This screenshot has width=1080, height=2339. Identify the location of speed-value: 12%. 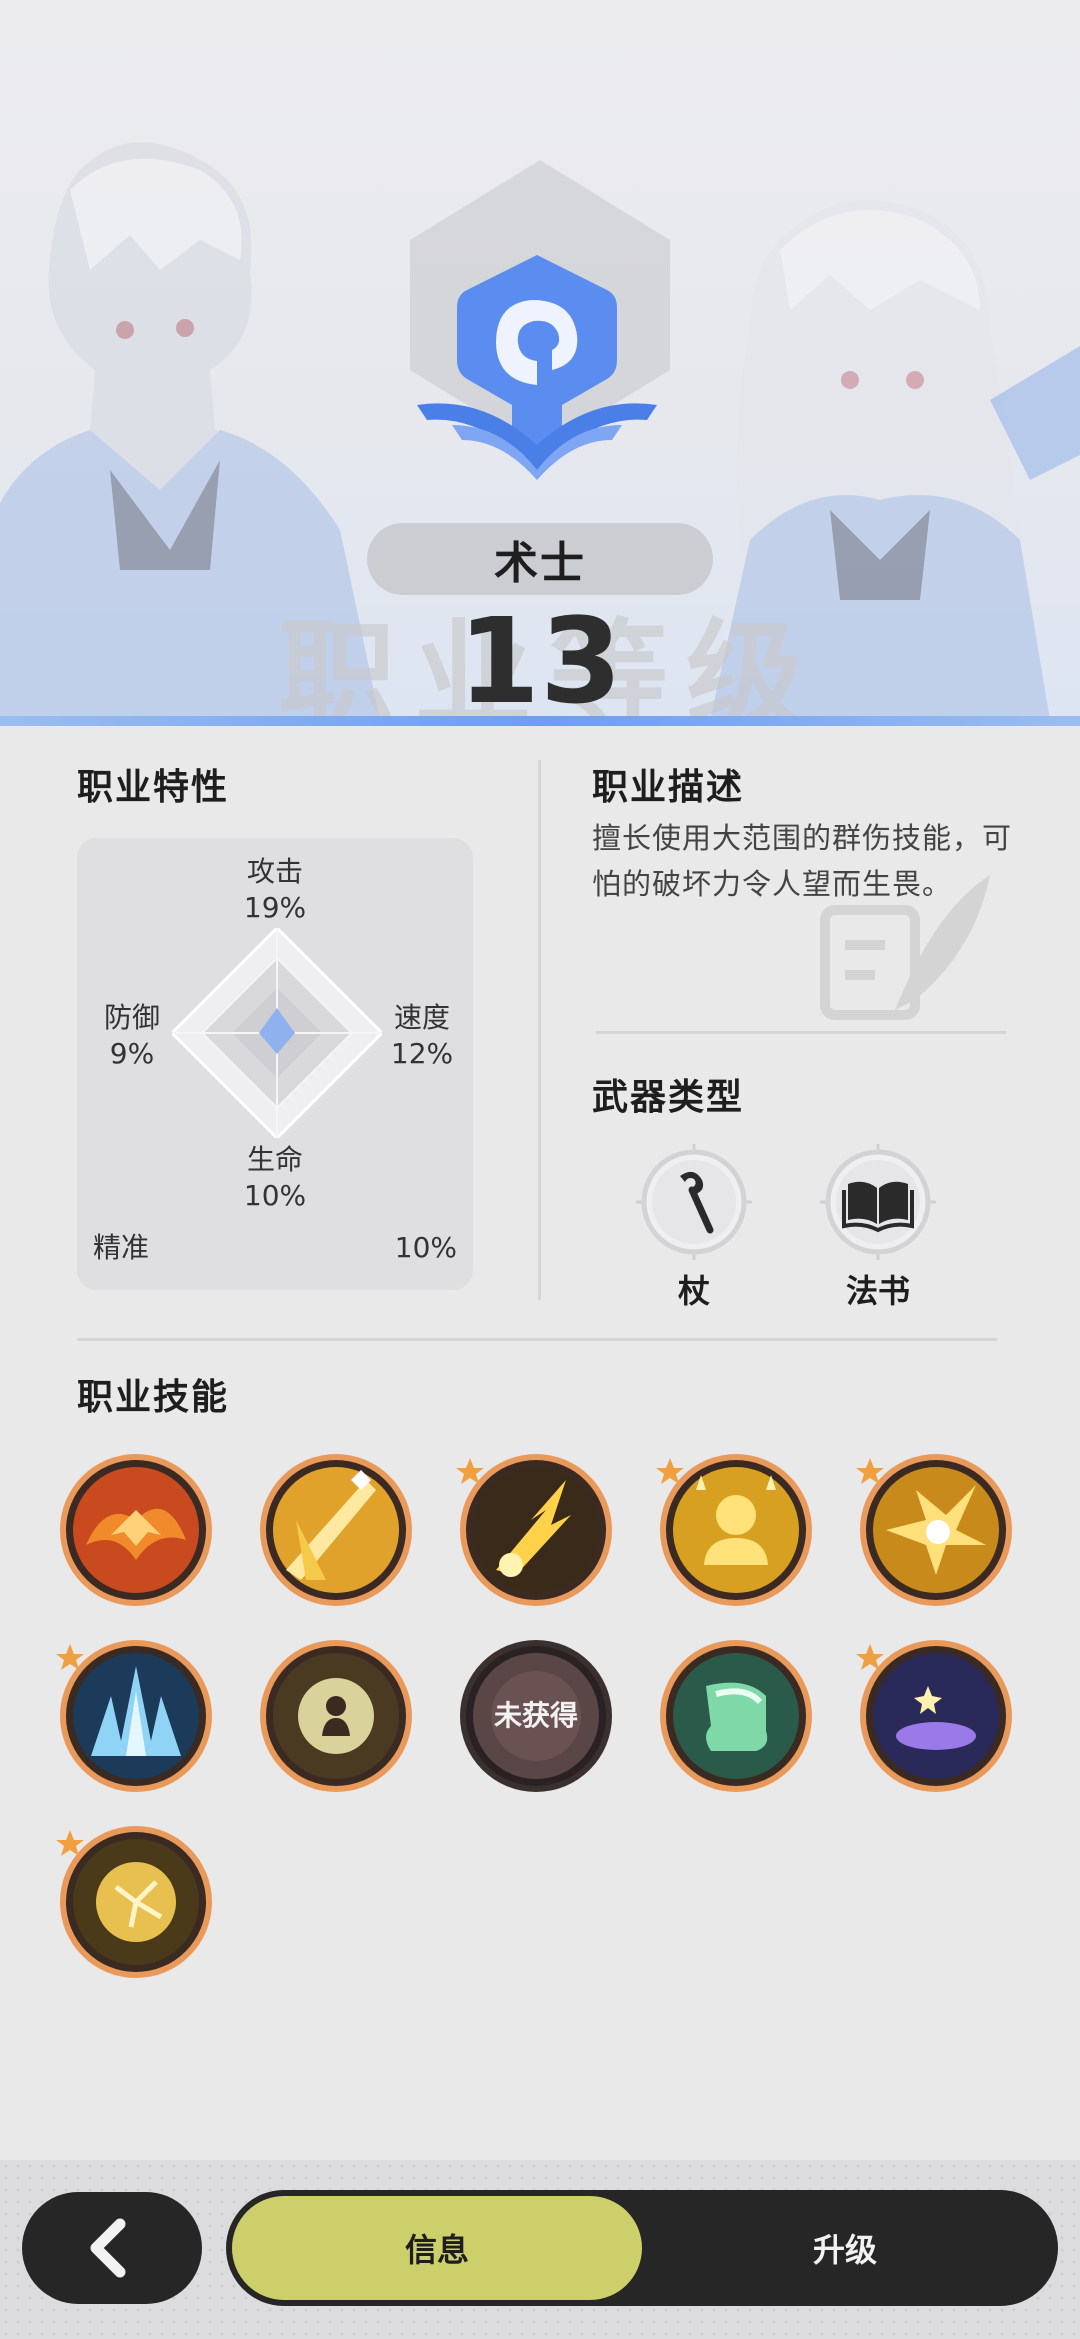
(422, 1053).